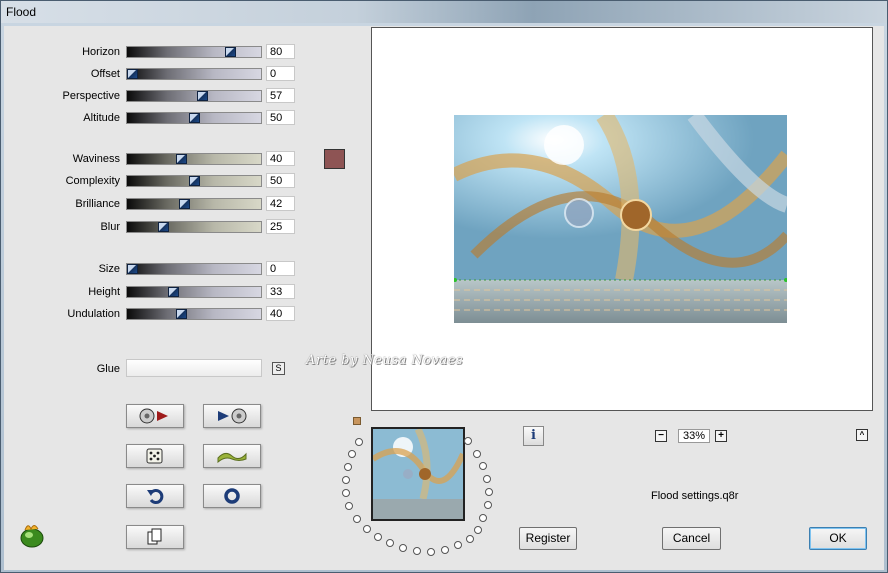 The height and width of the screenshot is (573, 888). Describe the element at coordinates (21, 12) in the screenshot. I see `window-title: Flood` at that location.